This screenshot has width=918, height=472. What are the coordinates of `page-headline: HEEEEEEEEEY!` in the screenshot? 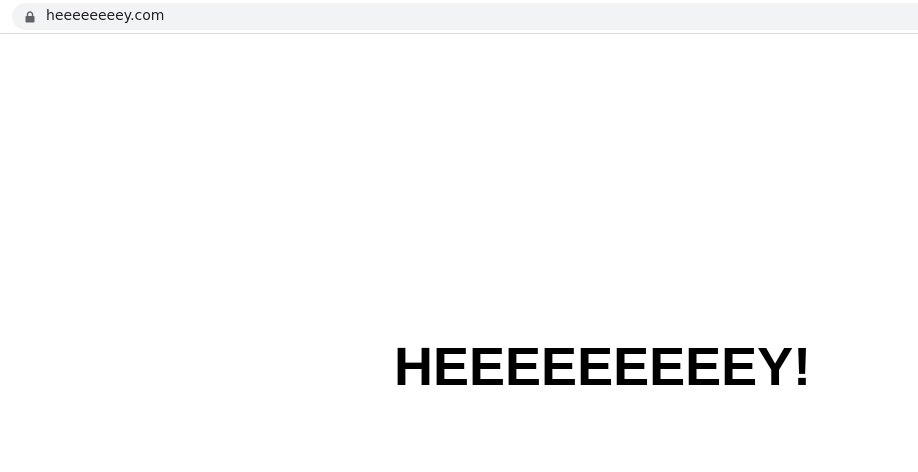 It's located at (603, 367).